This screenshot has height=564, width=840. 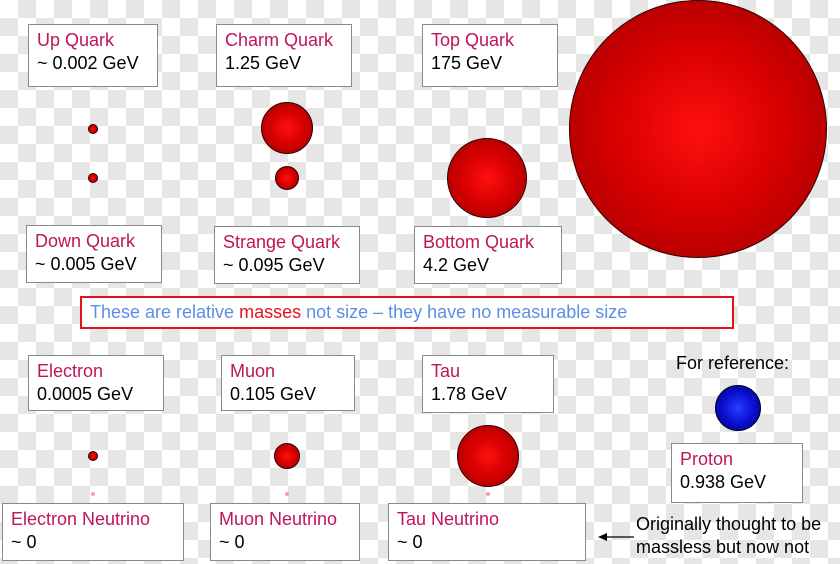 What do you see at coordinates (487, 178) in the screenshot?
I see `bottom-quark-sphere` at bounding box center [487, 178].